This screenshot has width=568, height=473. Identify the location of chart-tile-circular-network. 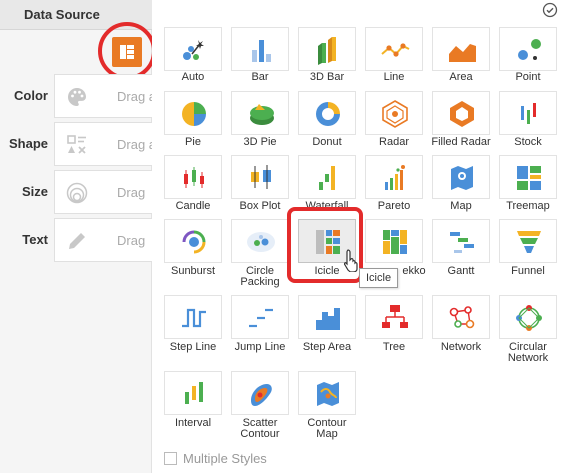
(528, 317).